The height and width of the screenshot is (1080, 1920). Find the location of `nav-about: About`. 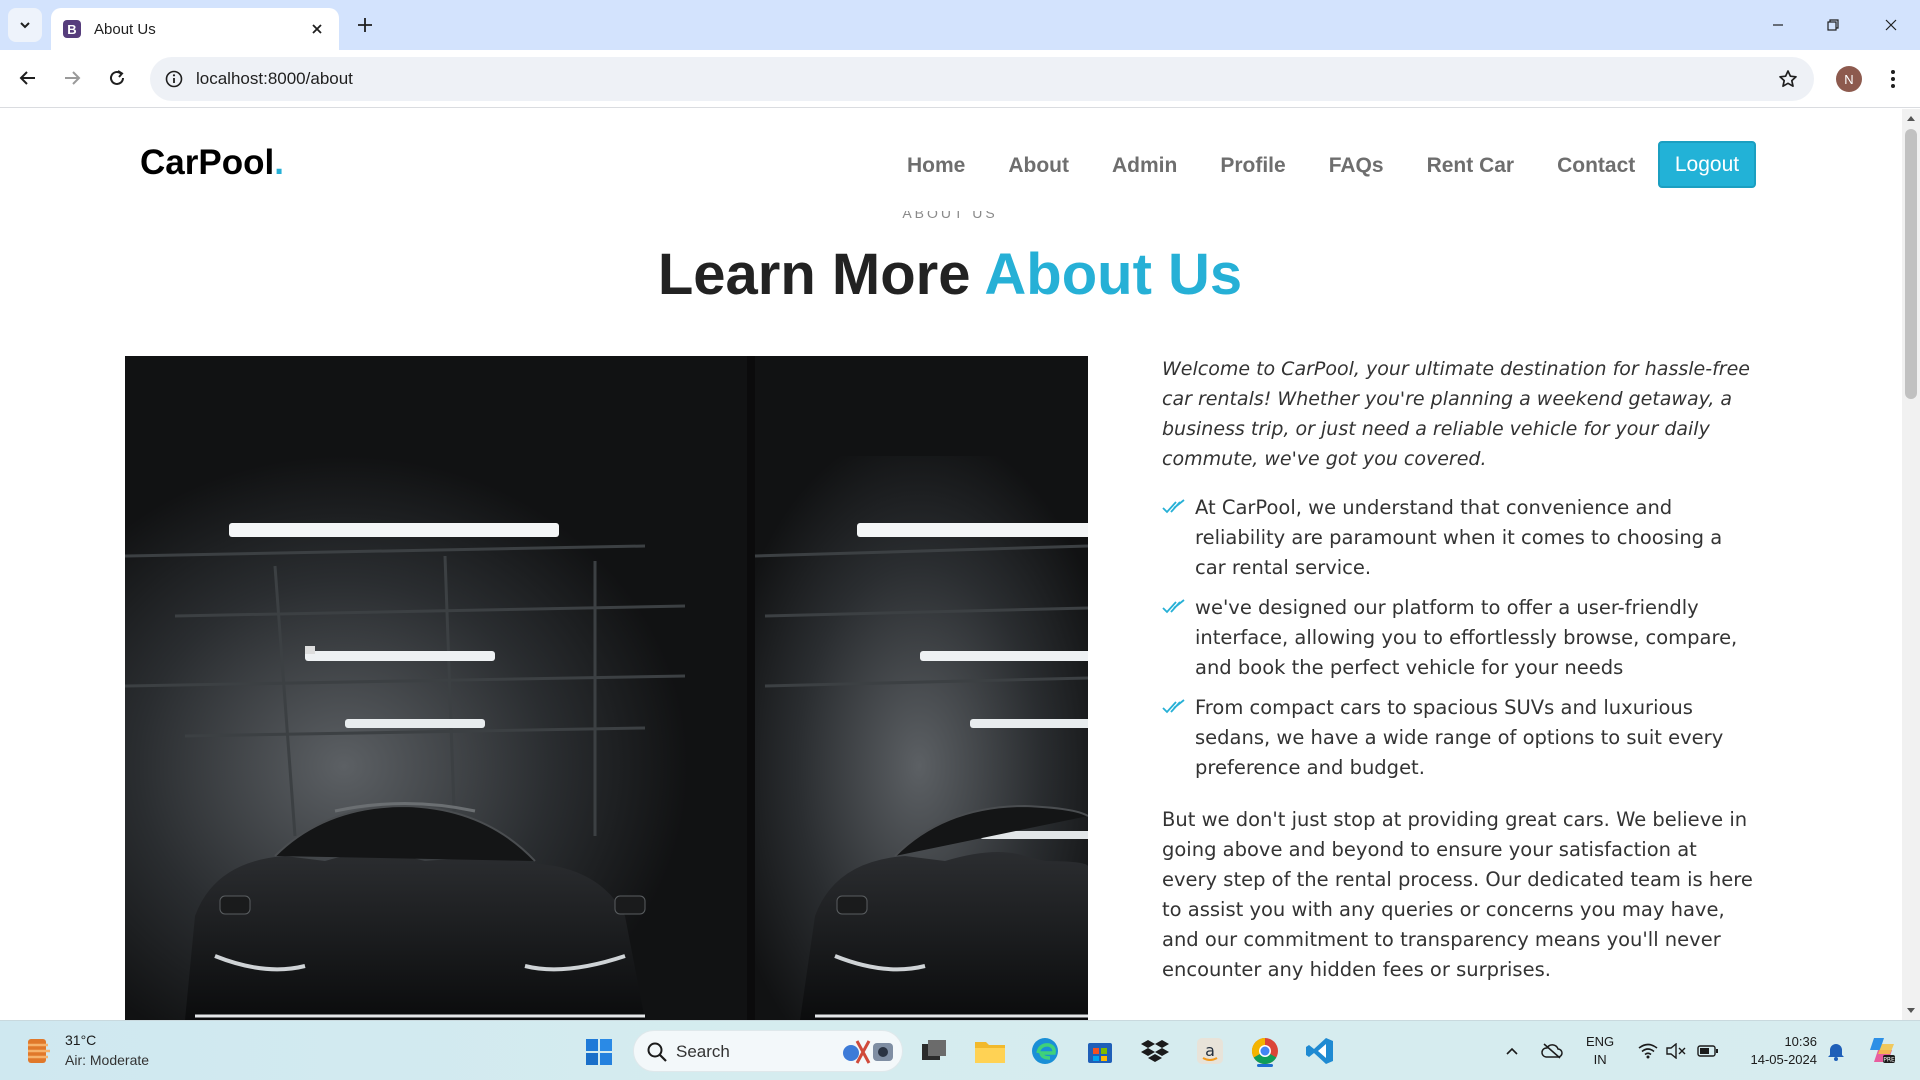

nav-about: About is located at coordinates (1038, 166).